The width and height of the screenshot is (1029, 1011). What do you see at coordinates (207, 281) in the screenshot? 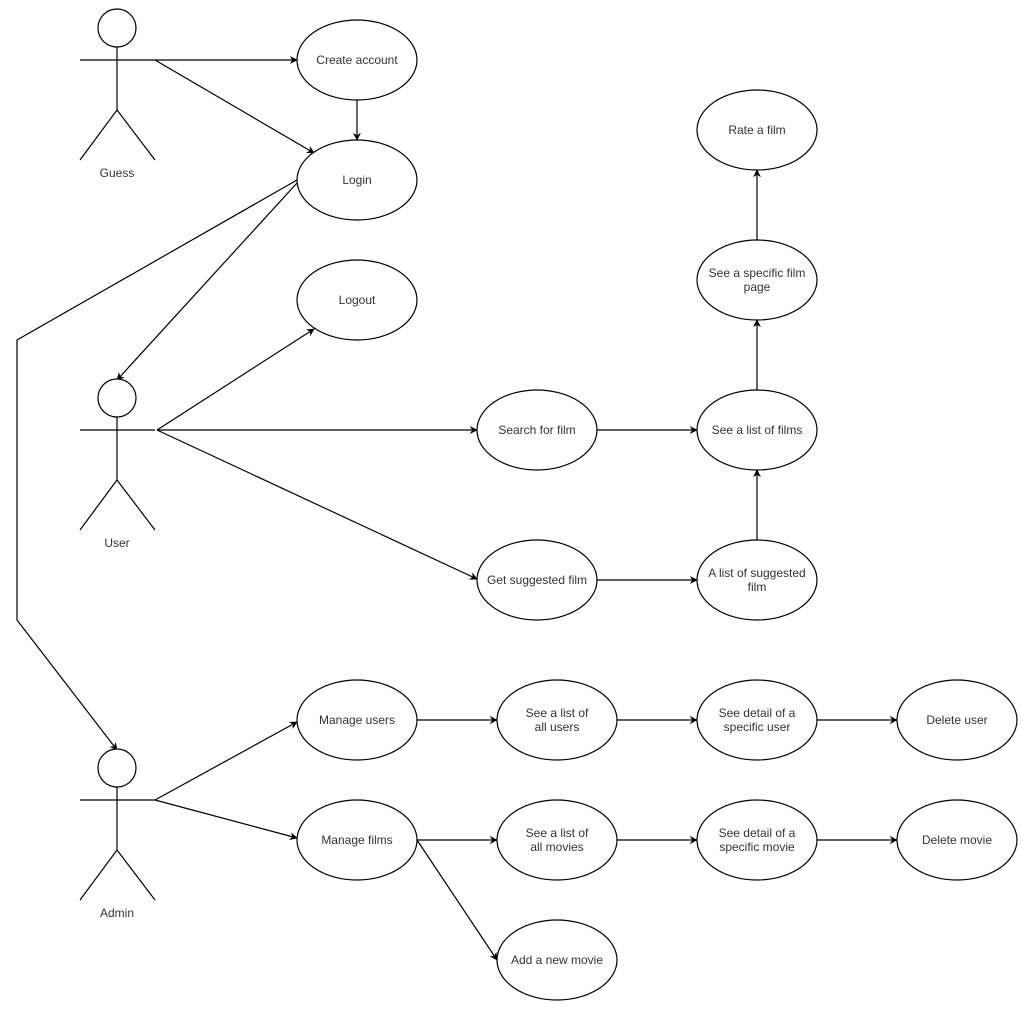
I see `association-arrow-login-to-user` at bounding box center [207, 281].